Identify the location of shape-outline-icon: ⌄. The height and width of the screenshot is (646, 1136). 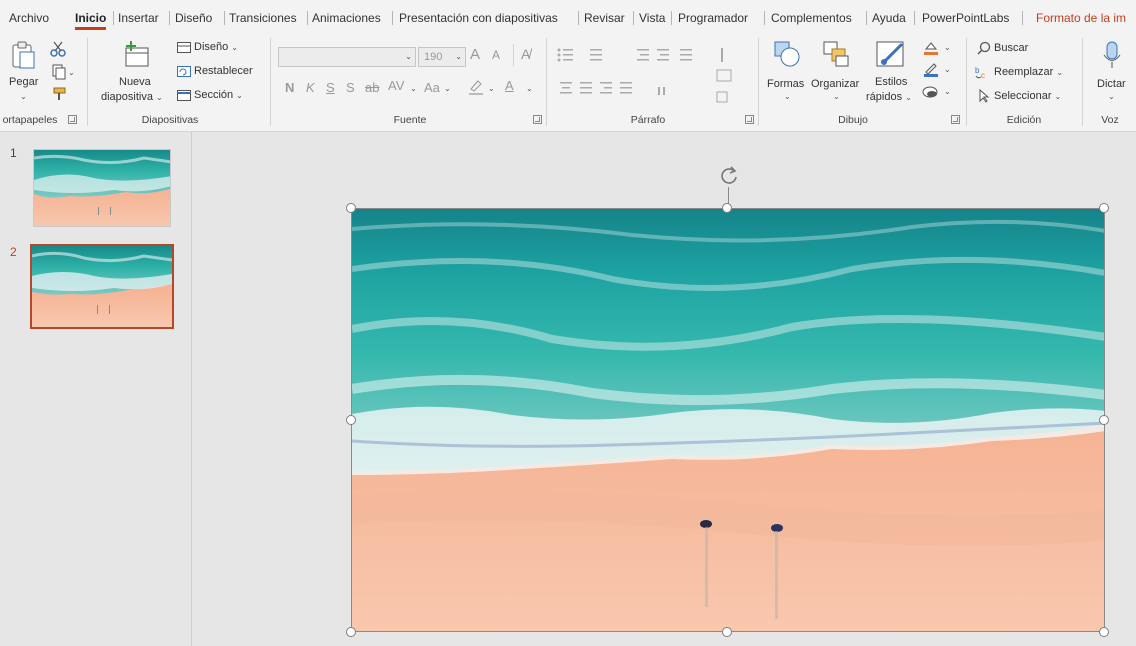
(938, 70).